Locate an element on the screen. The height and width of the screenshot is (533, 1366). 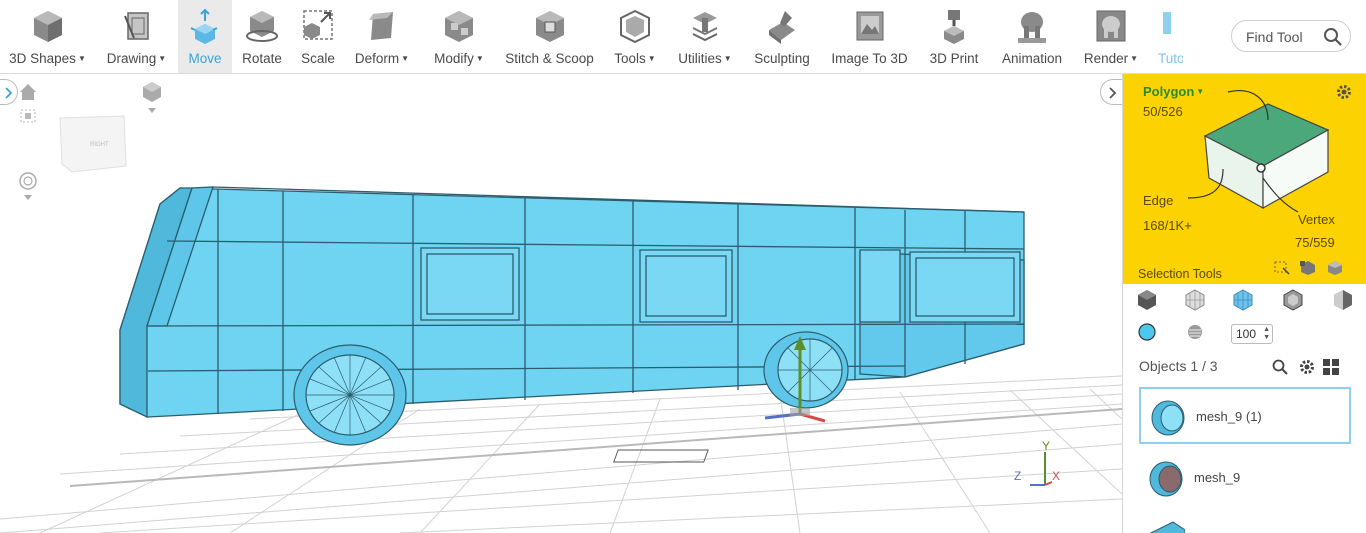
home-view-icon is located at coordinates (28, 92).